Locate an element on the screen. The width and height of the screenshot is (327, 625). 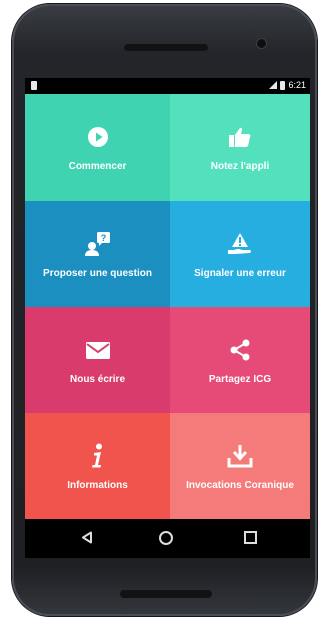
play-circle-icon is located at coordinates (98, 137).